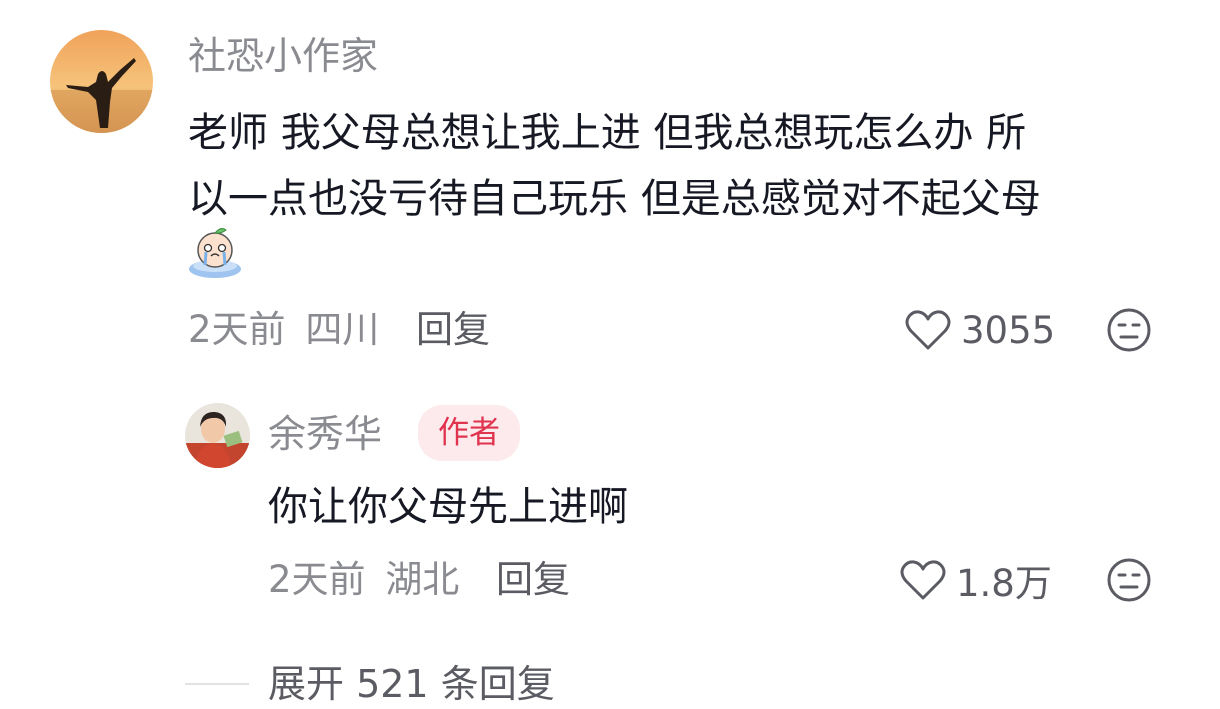 The image size is (1220, 709). What do you see at coordinates (533, 580) in the screenshot?
I see `reply-reply-button: 回复` at bounding box center [533, 580].